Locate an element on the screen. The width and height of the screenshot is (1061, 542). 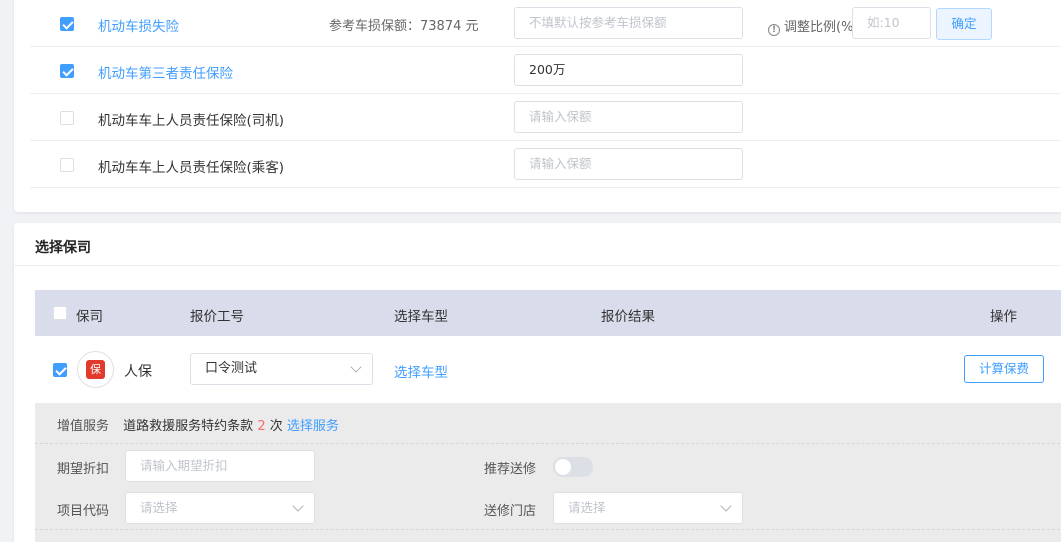
select-service-link: 选择服务 is located at coordinates (313, 426).